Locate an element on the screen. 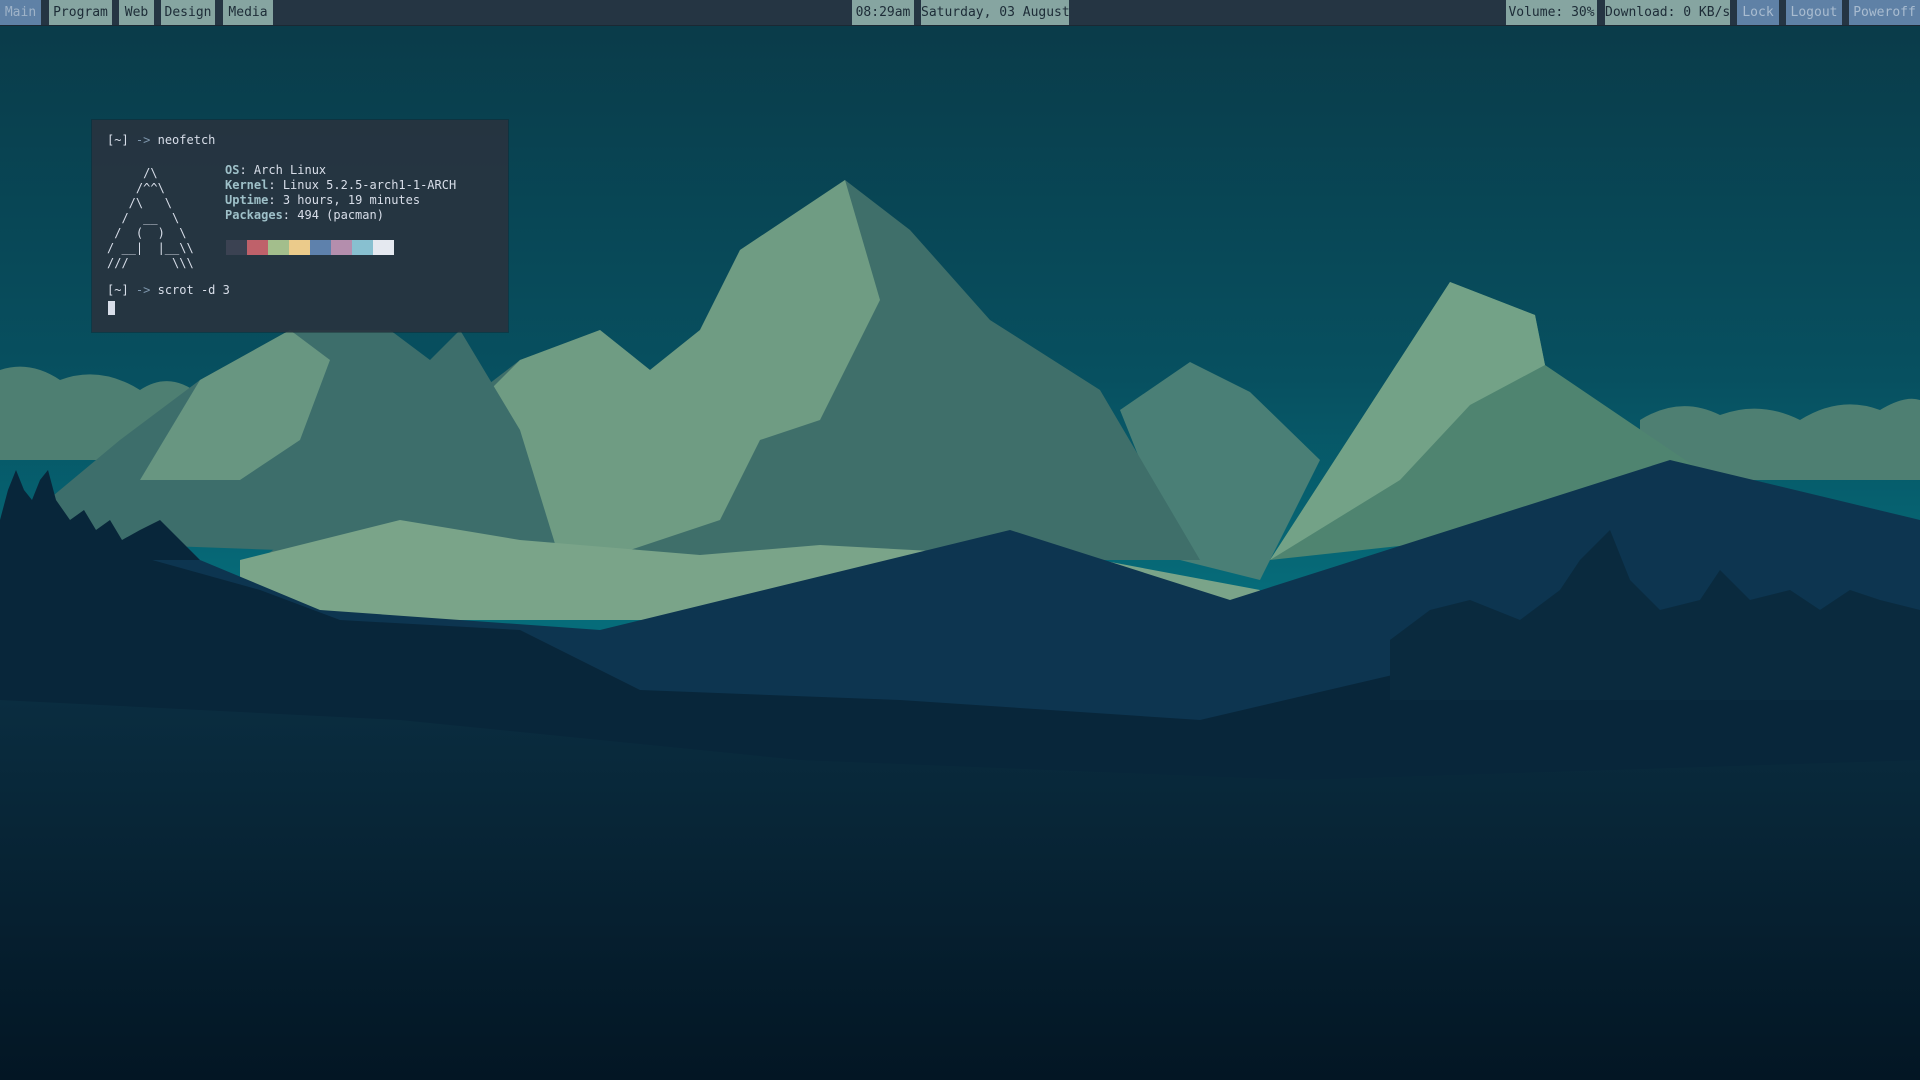  info-value: 494 (pacman) is located at coordinates (337, 215).